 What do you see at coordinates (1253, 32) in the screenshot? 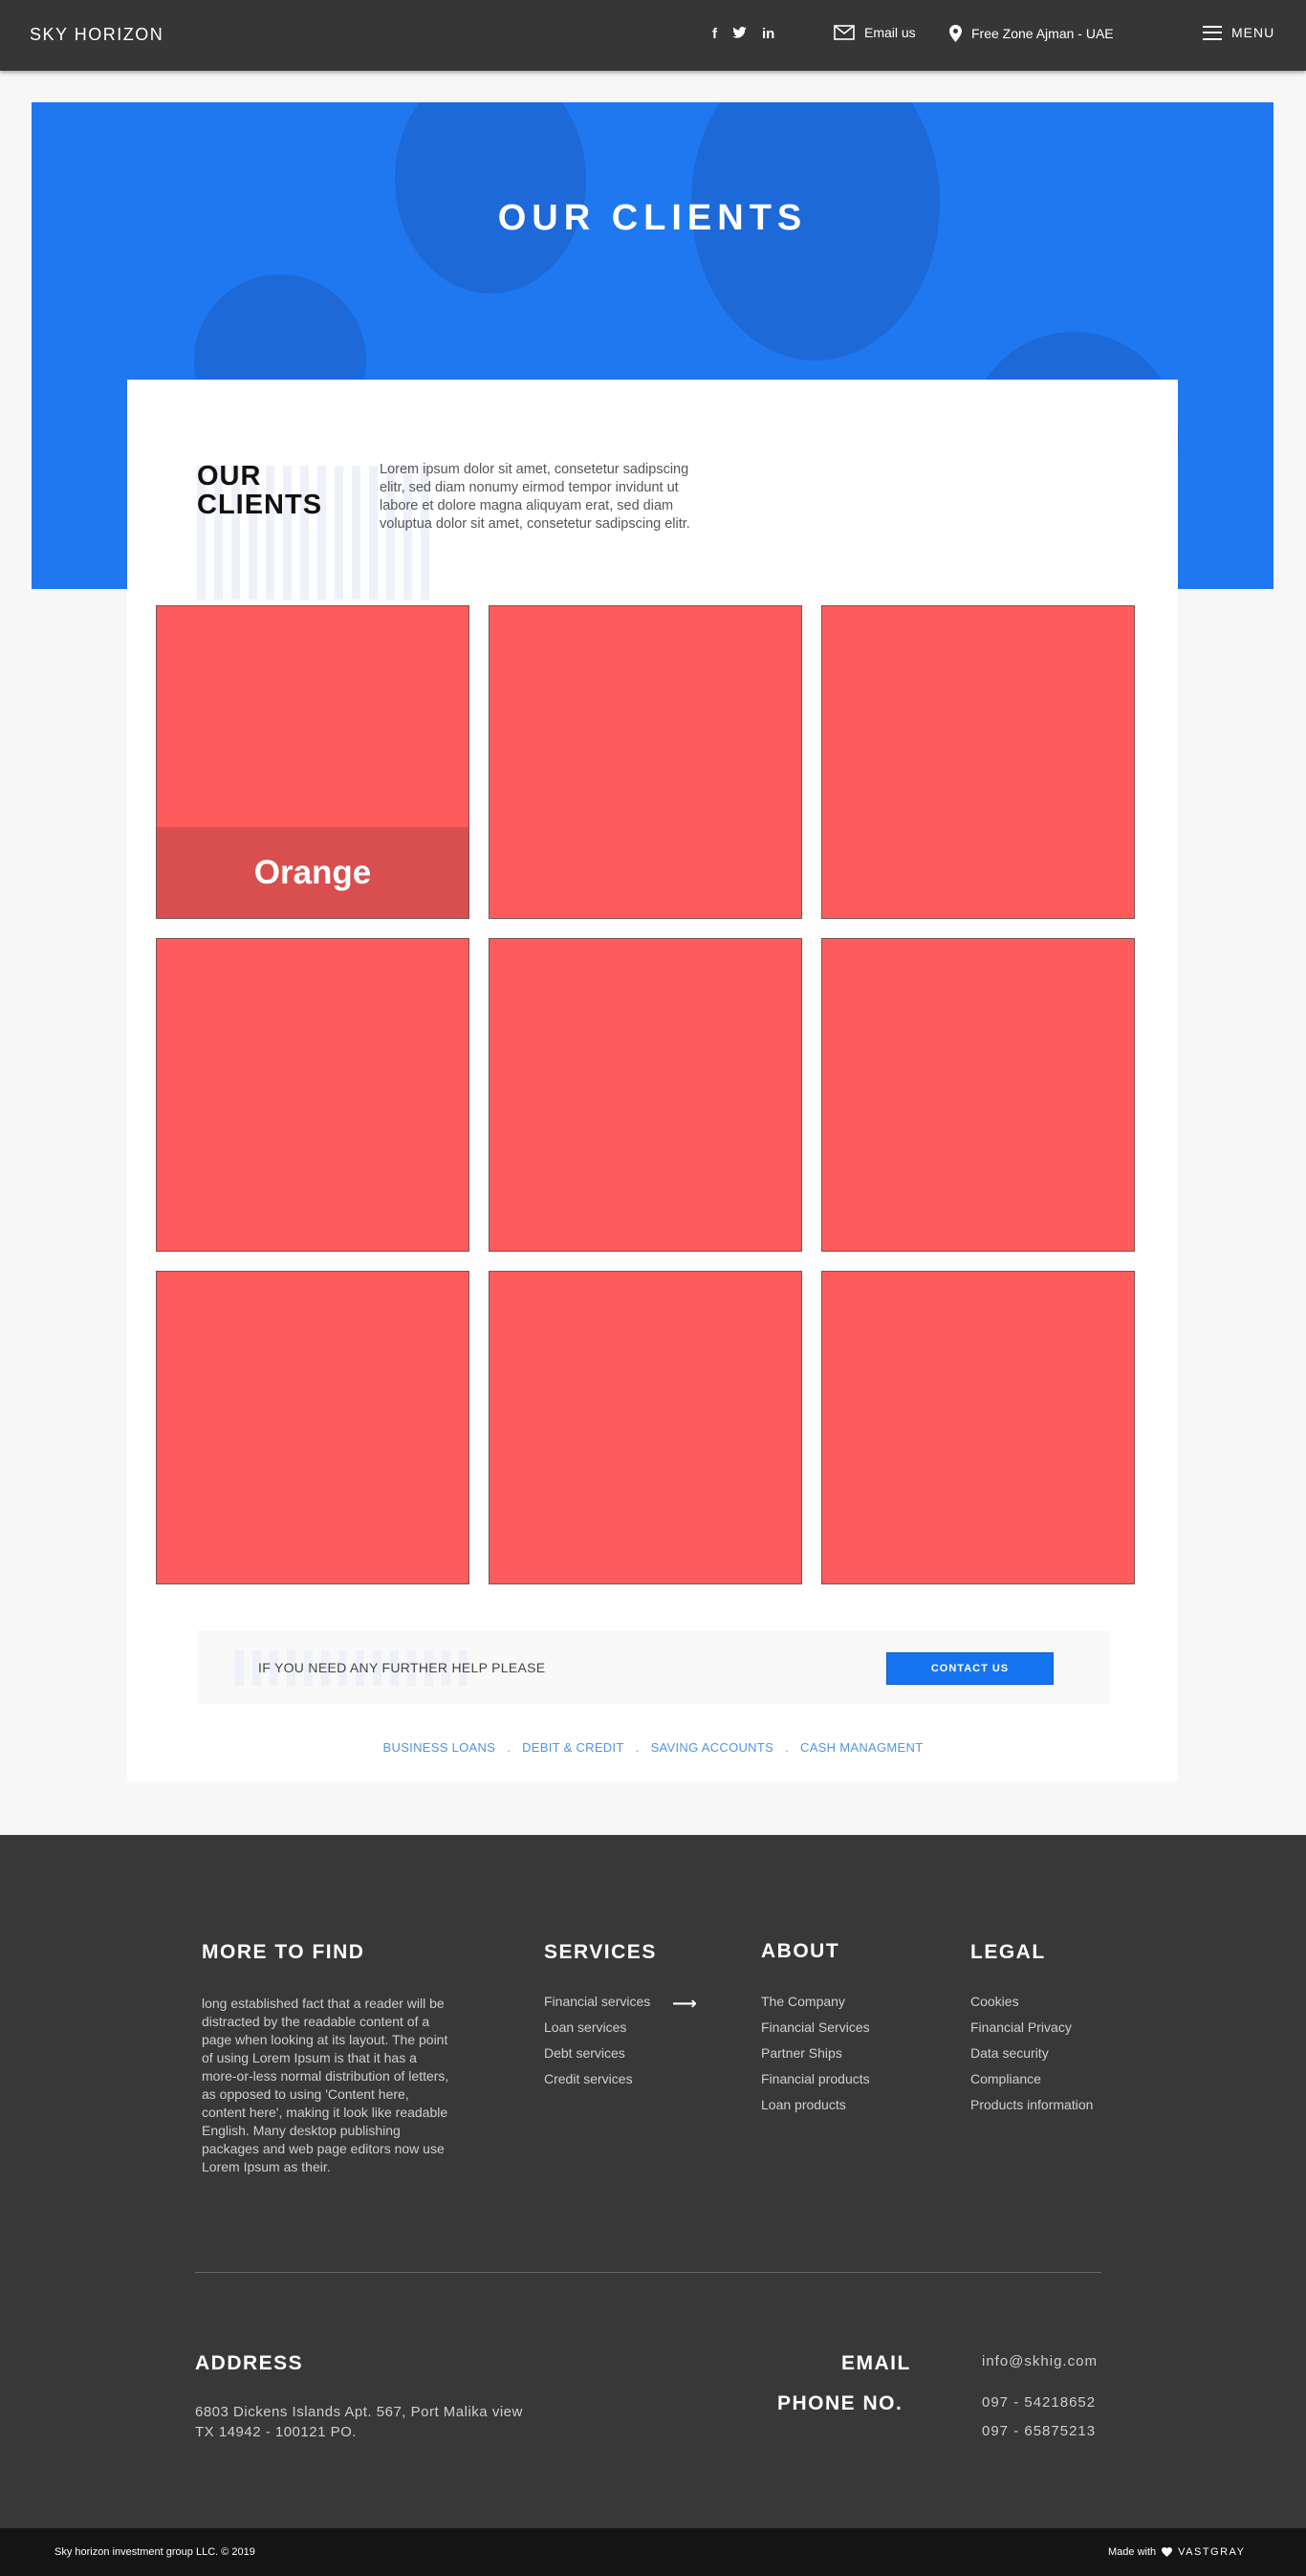
I see `menu-label: MENU` at bounding box center [1253, 32].